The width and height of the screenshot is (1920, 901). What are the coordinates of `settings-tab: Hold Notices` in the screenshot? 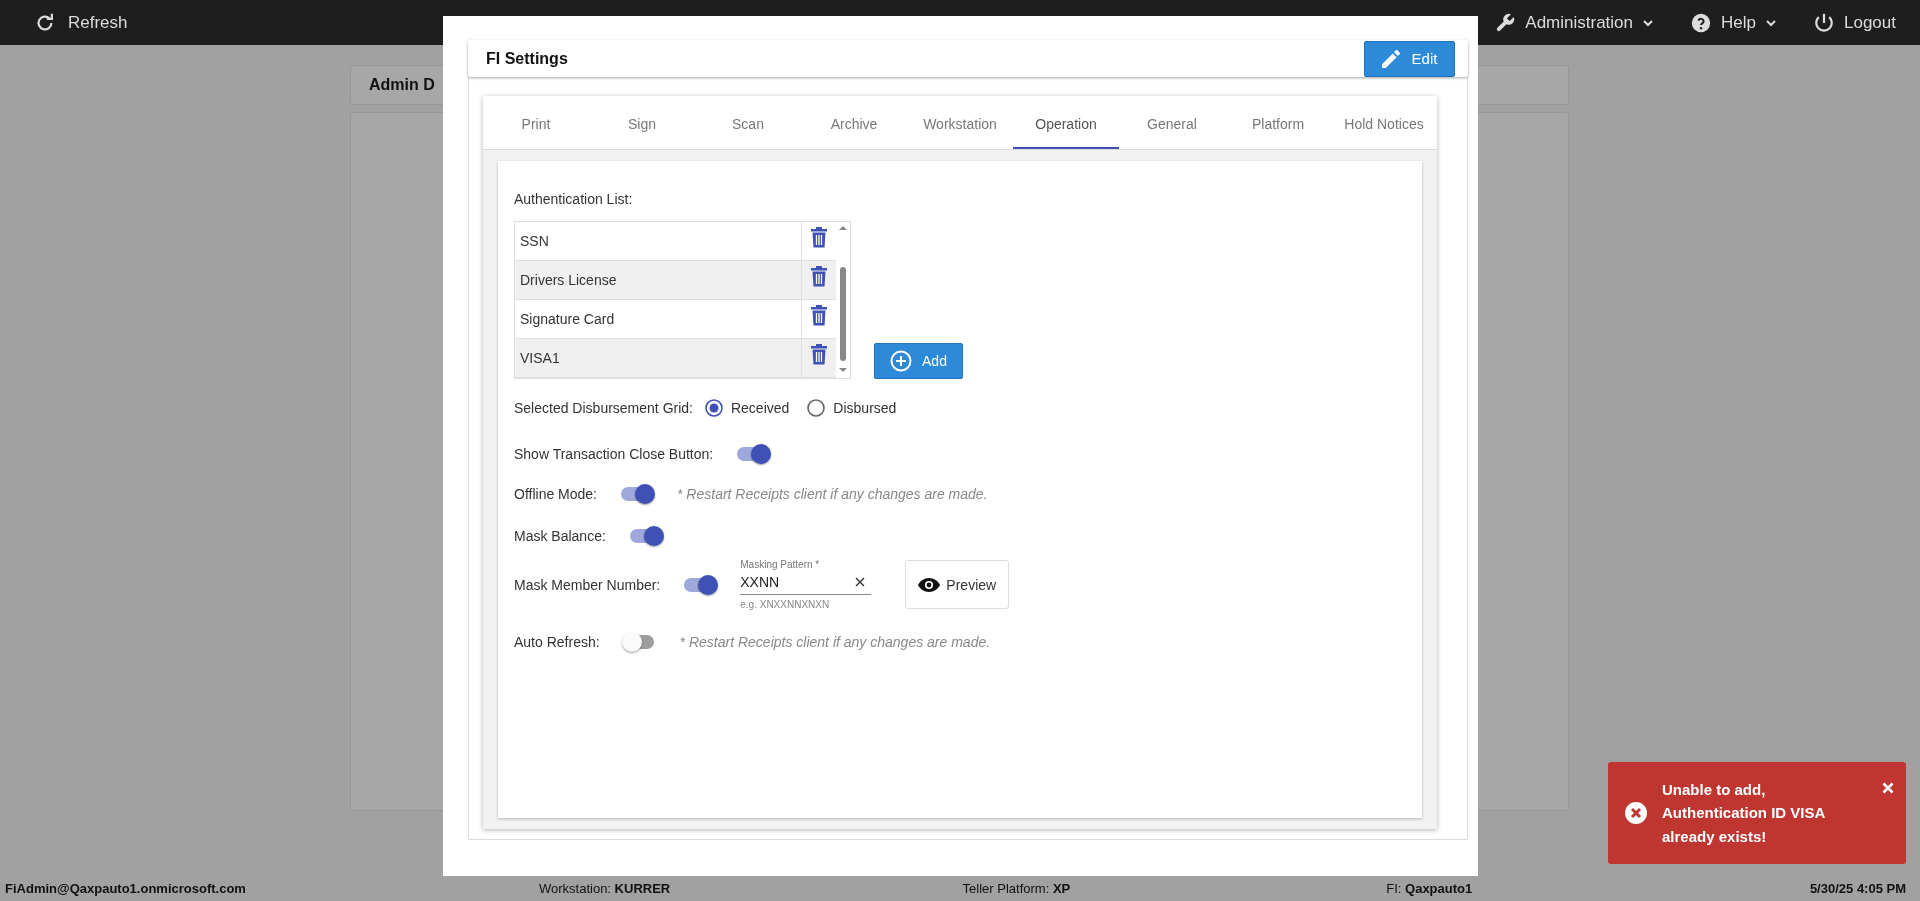 It's located at (1384, 122).